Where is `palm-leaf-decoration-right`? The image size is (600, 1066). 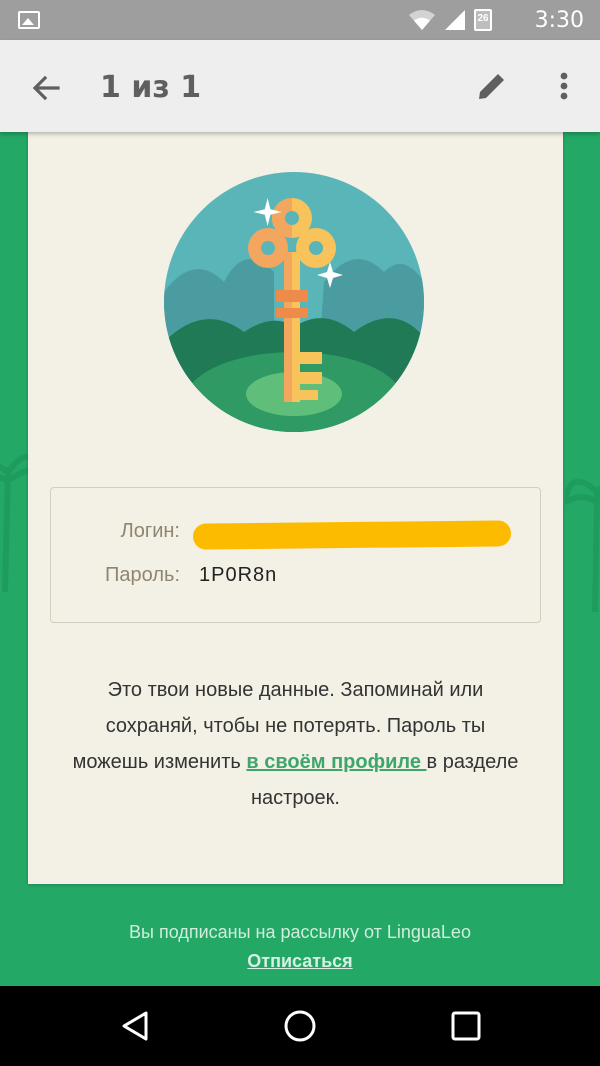 palm-leaf-decoration-right is located at coordinates (582, 545).